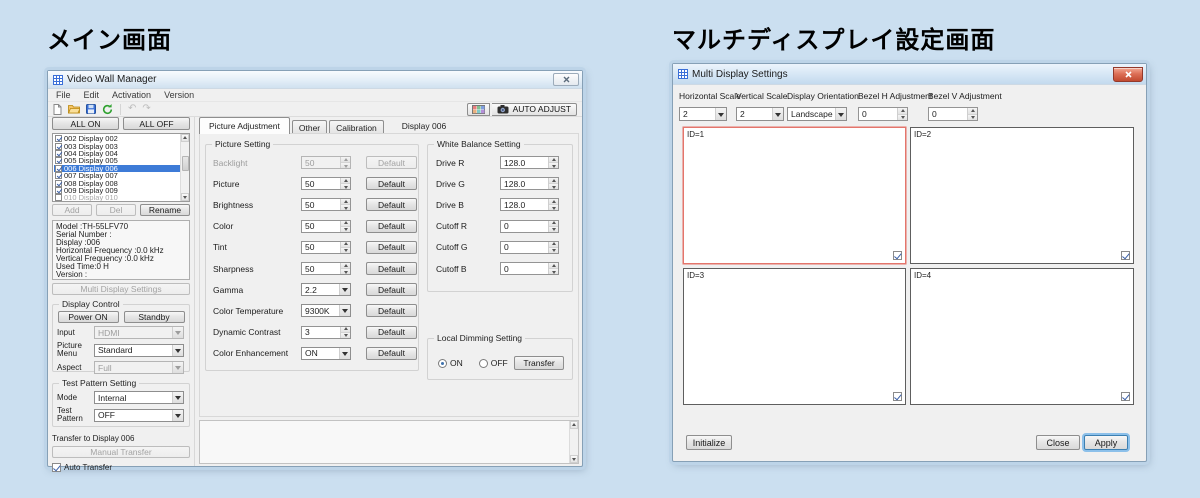 The image size is (1200, 498). Describe the element at coordinates (156, 123) in the screenshot. I see `all-off-button: ALL OFF` at that location.